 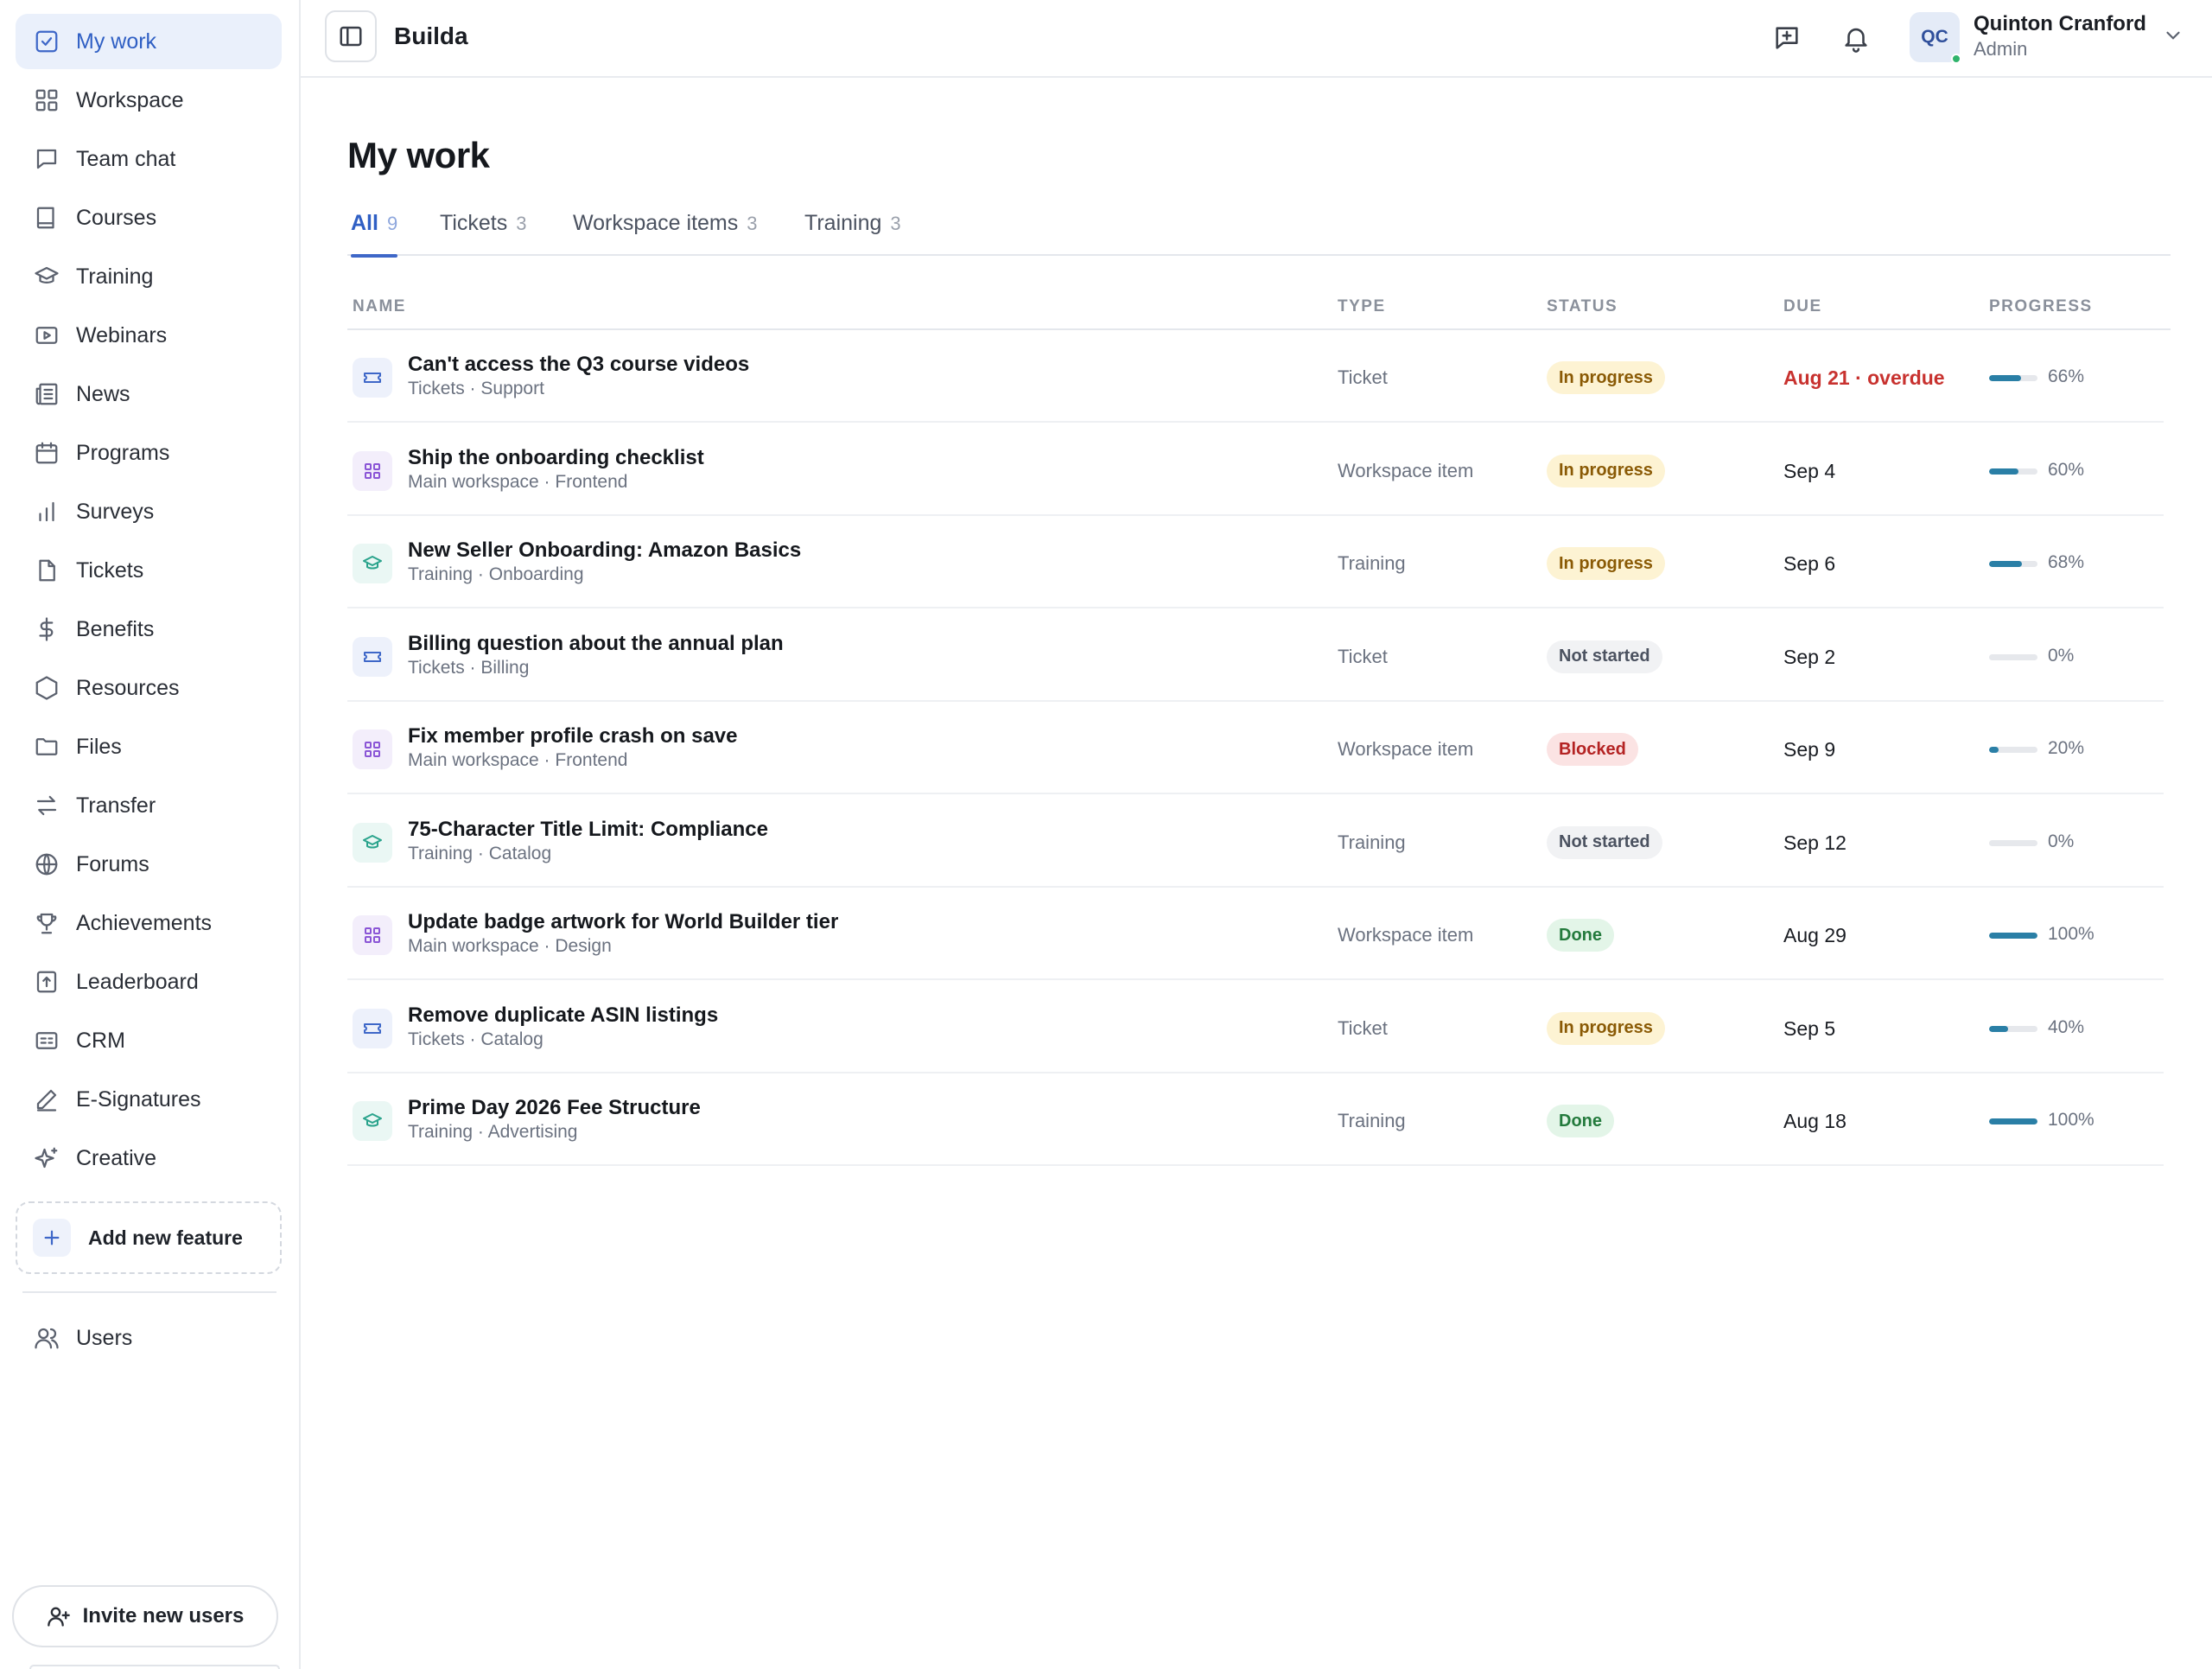 I want to click on checkbox-icon, so click(x=46, y=41).